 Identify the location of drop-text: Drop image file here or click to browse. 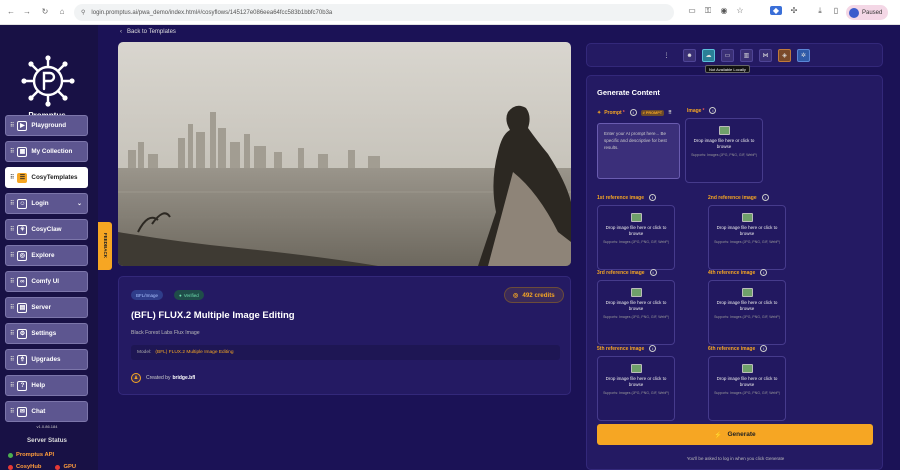
(747, 381).